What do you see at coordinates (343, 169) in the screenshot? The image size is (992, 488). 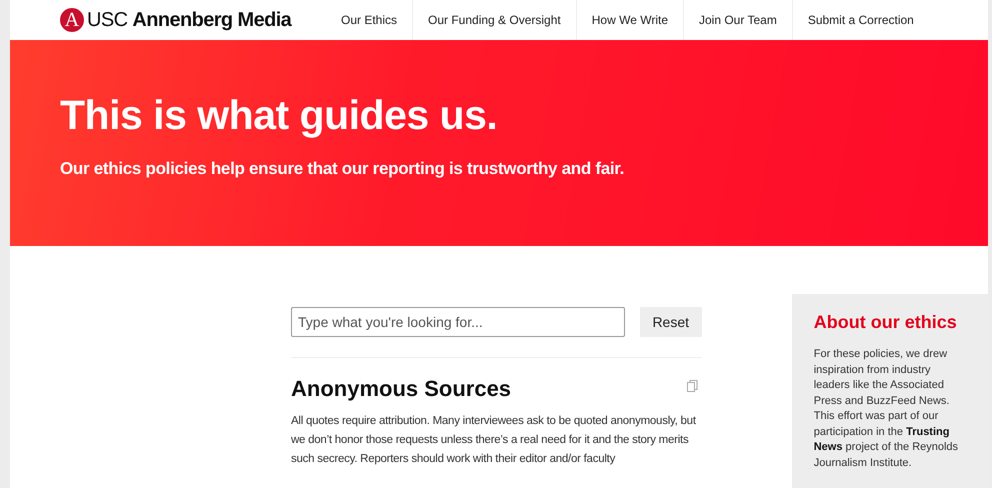 I see `hero-subtitle: Our ethics policies help ensure that our reporting is trustworthy and fair.` at bounding box center [343, 169].